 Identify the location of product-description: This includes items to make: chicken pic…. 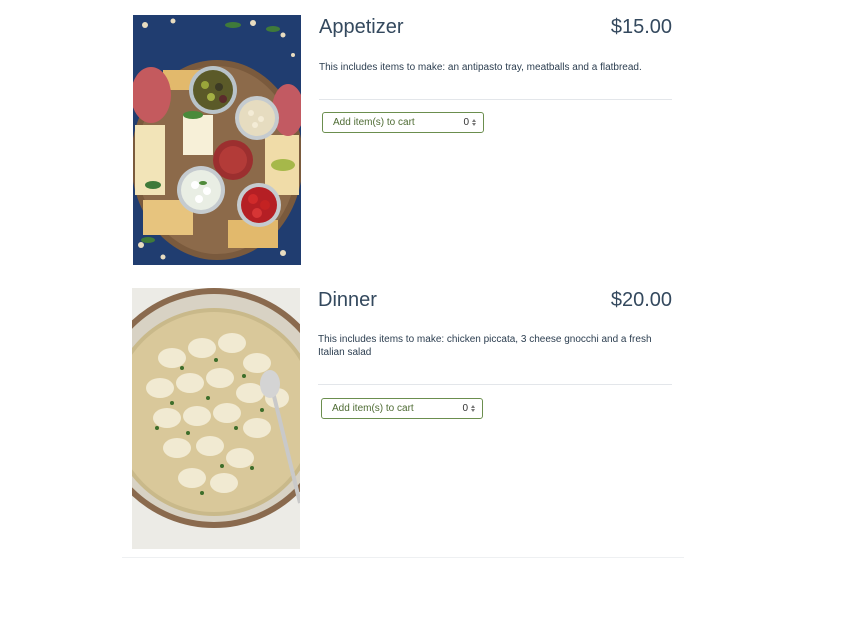
(485, 346).